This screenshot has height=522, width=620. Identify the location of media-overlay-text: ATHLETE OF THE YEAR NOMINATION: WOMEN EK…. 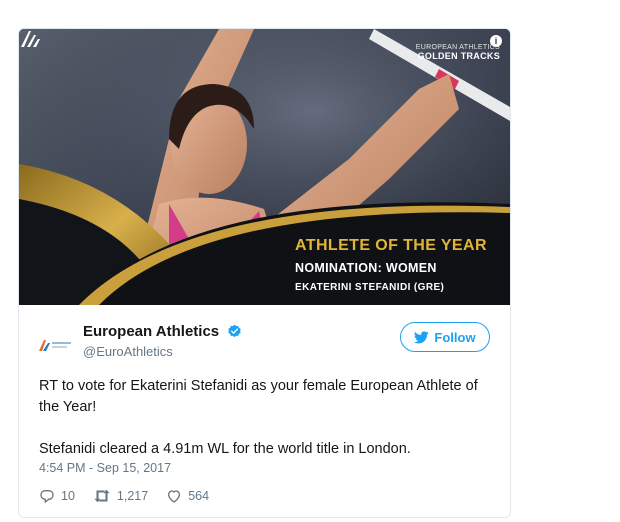
(391, 265).